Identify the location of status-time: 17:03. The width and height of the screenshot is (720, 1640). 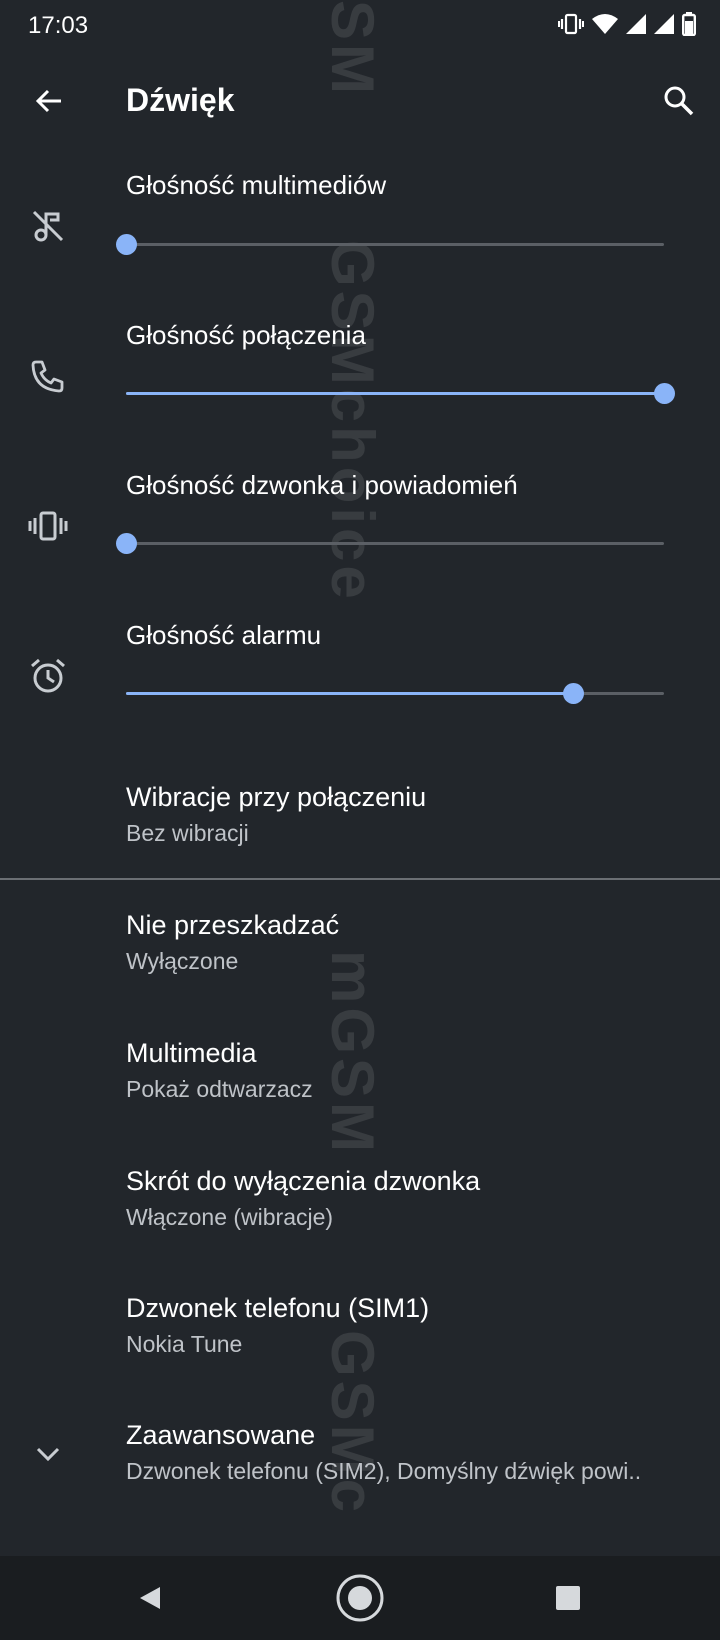
(58, 25).